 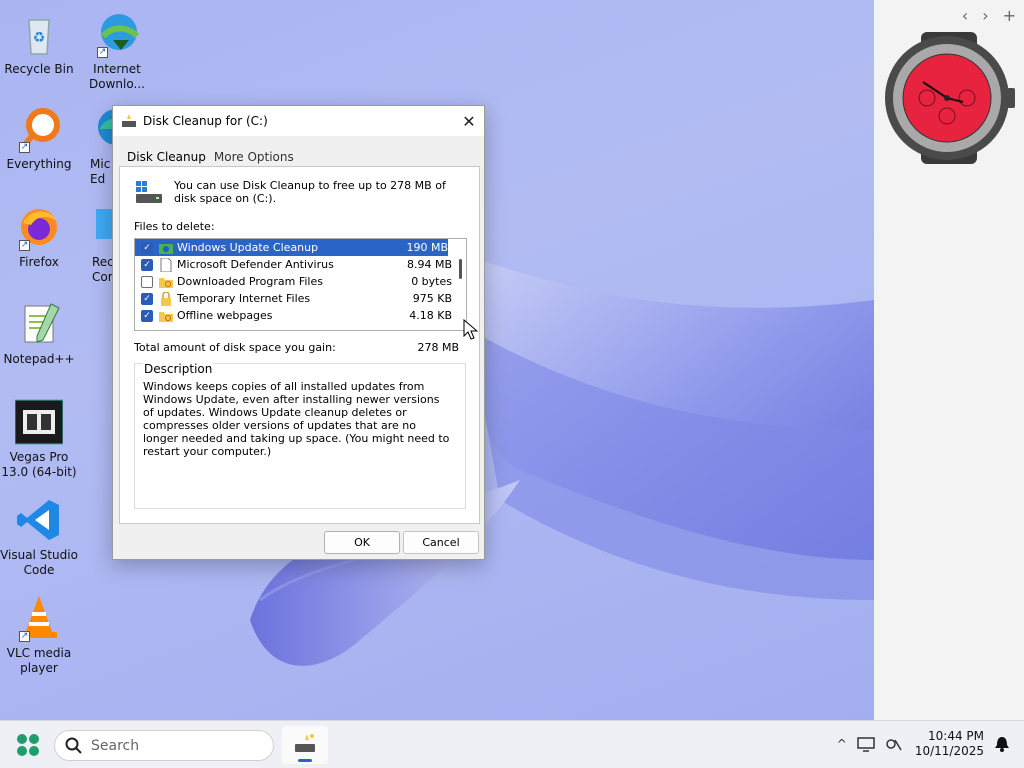 What do you see at coordinates (362, 542) in the screenshot?
I see `ok-button: OK` at bounding box center [362, 542].